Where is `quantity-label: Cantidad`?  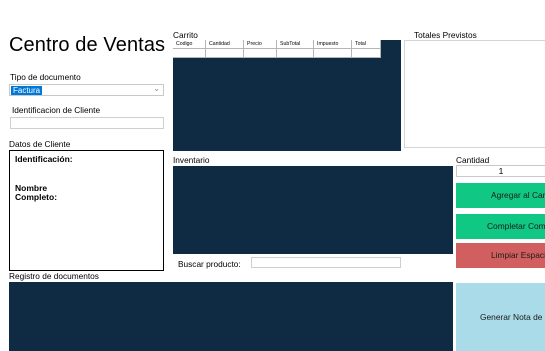 quantity-label: Cantidad is located at coordinates (473, 160).